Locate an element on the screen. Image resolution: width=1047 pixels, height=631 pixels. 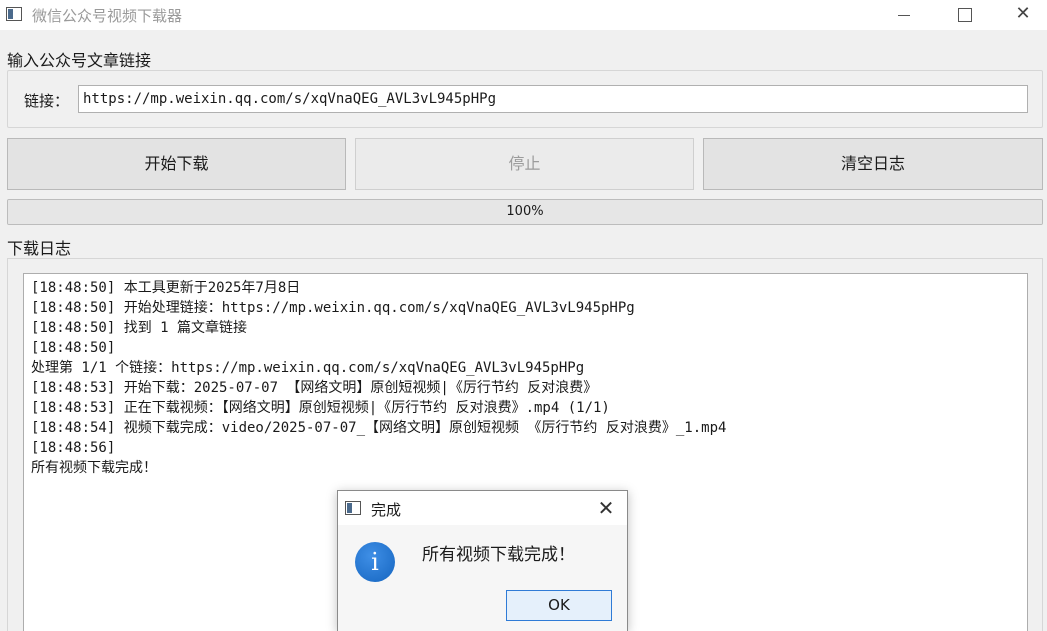
progress-bar: 100% is located at coordinates (525, 212).